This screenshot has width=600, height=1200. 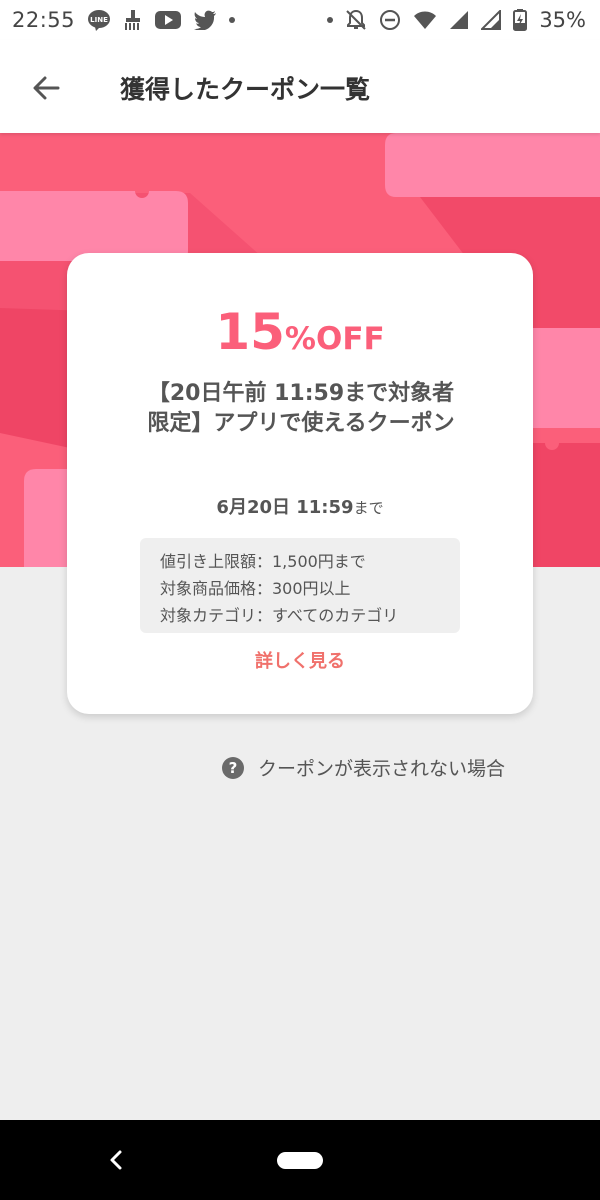 I want to click on nav-back-button, so click(x=116, y=1160).